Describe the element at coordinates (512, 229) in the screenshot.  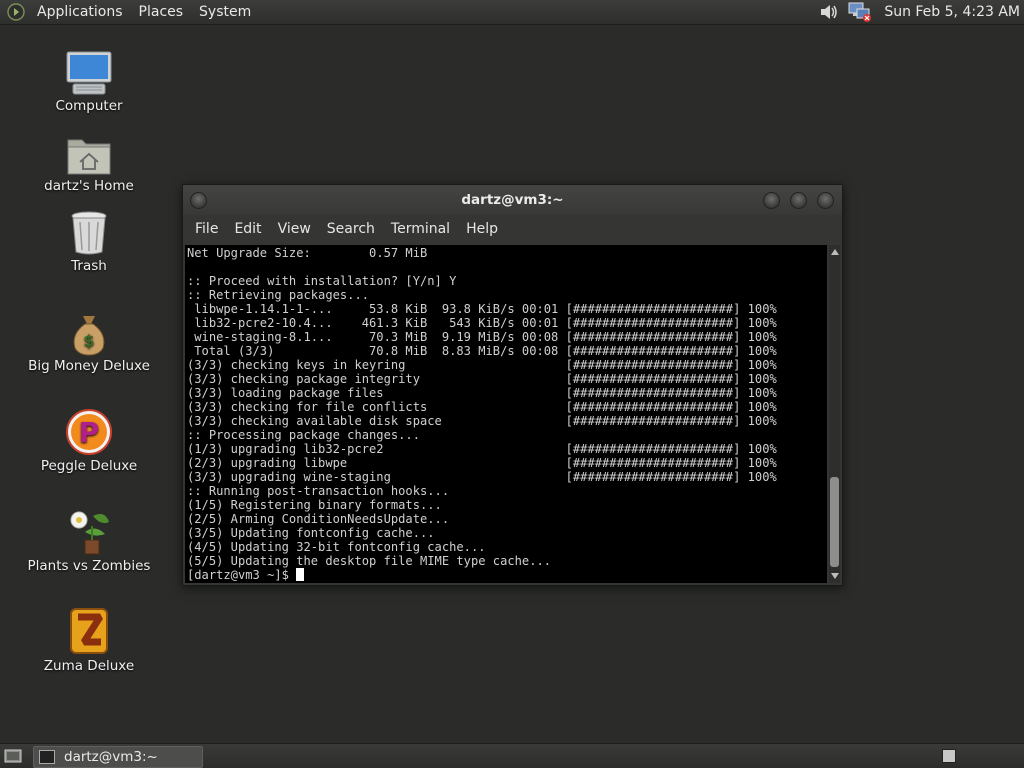
I see `terminal-menubar: File Edit View Search Terminal Help` at that location.